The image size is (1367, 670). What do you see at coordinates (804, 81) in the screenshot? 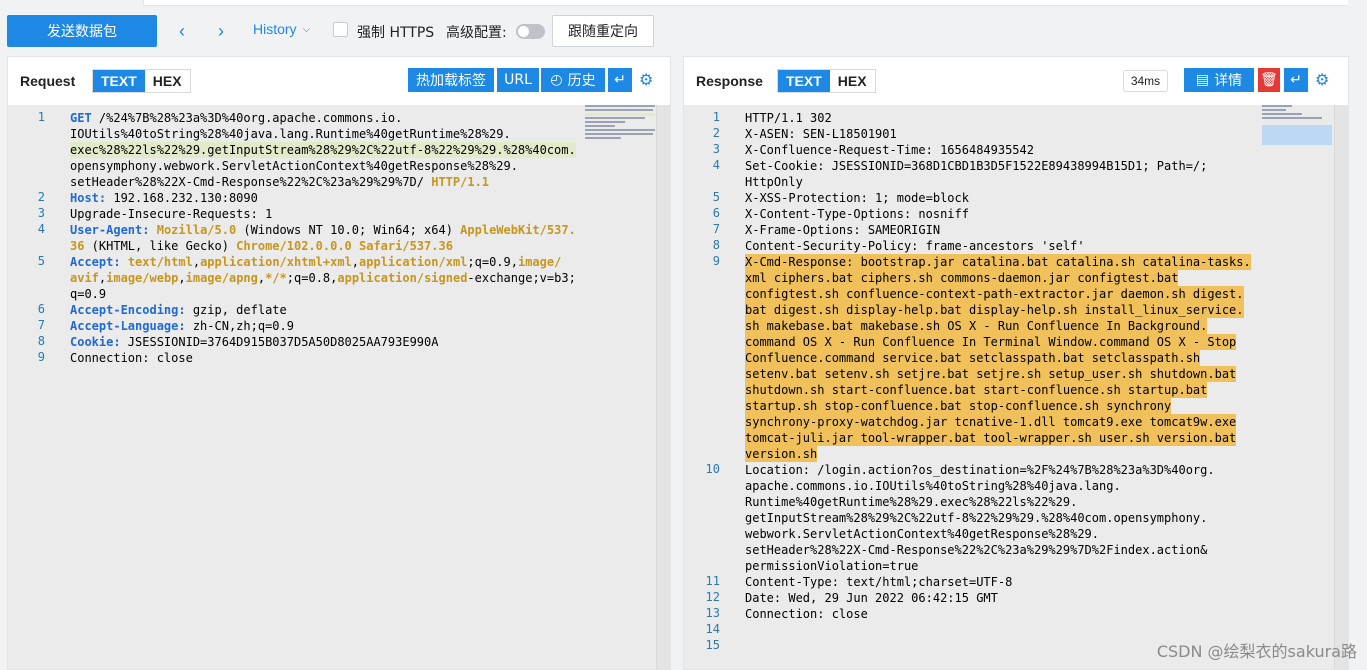
I see `response-tab-text: TEXT` at bounding box center [804, 81].